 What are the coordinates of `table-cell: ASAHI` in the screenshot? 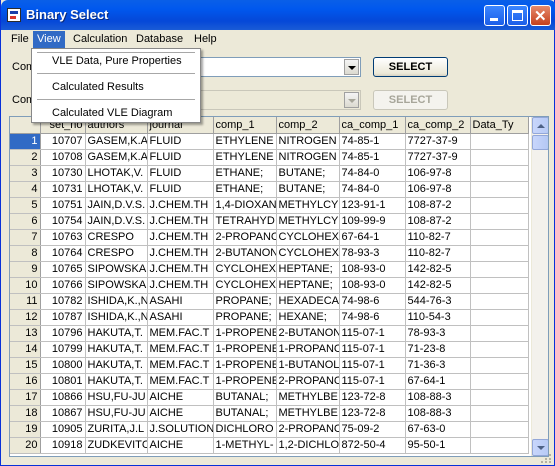 It's located at (180, 301).